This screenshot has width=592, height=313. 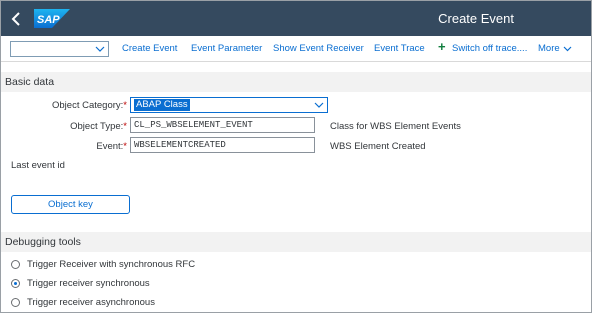 What do you see at coordinates (226, 48) in the screenshot?
I see `event-parameter-button: Event Parameter` at bounding box center [226, 48].